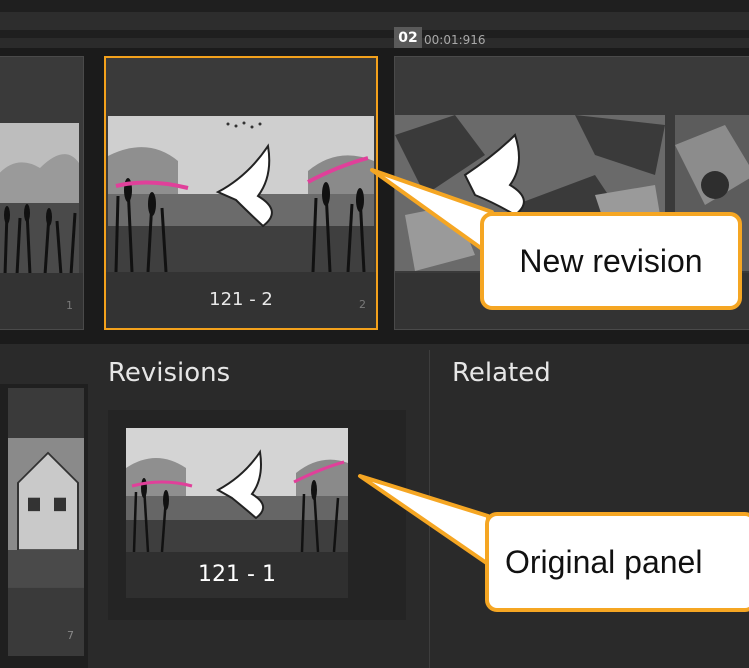 Image resolution: width=749 pixels, height=668 pixels. I want to click on callout-original-panel: Original panel, so click(617, 562).